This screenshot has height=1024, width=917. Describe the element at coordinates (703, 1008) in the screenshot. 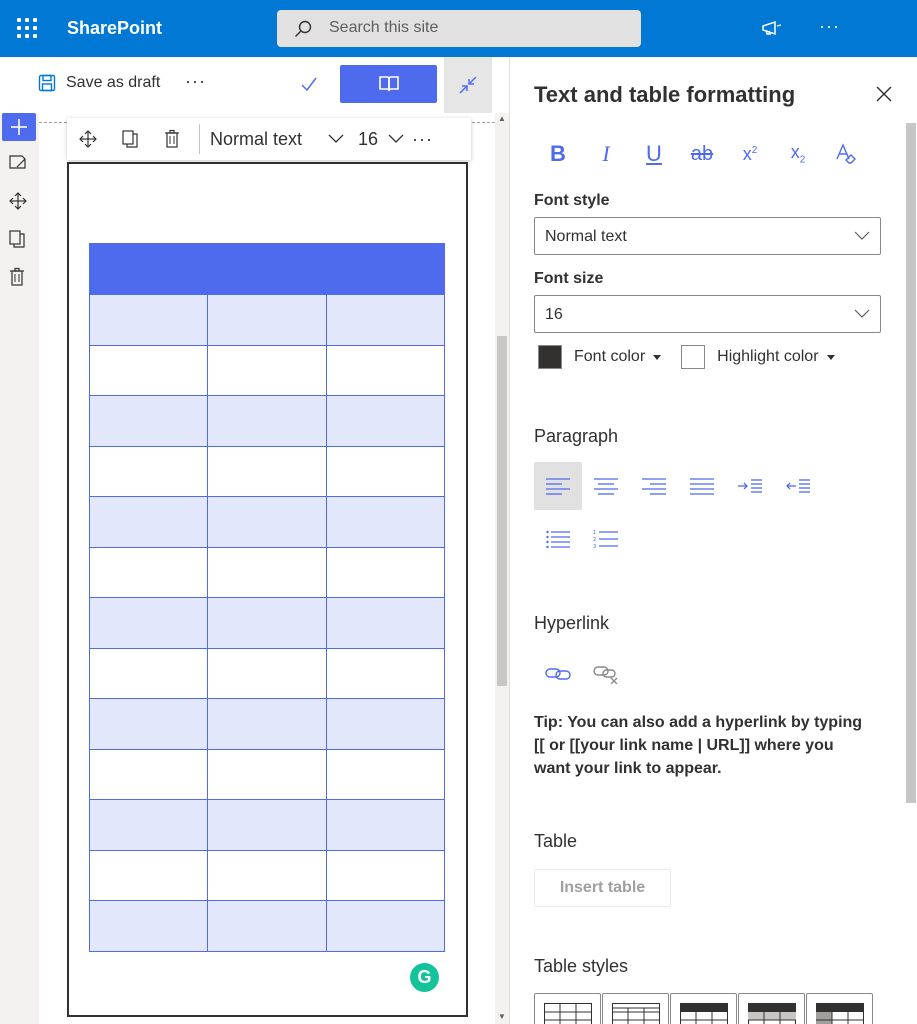

I see `table-style-header` at that location.